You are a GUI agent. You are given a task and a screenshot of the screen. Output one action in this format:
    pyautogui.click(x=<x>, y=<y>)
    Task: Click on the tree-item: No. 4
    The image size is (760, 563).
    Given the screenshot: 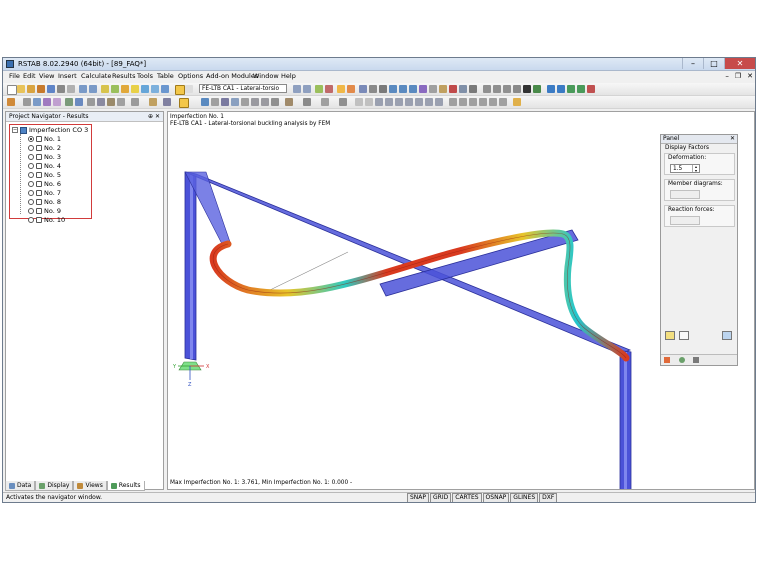 What is the action you would take?
    pyautogui.click(x=44, y=166)
    